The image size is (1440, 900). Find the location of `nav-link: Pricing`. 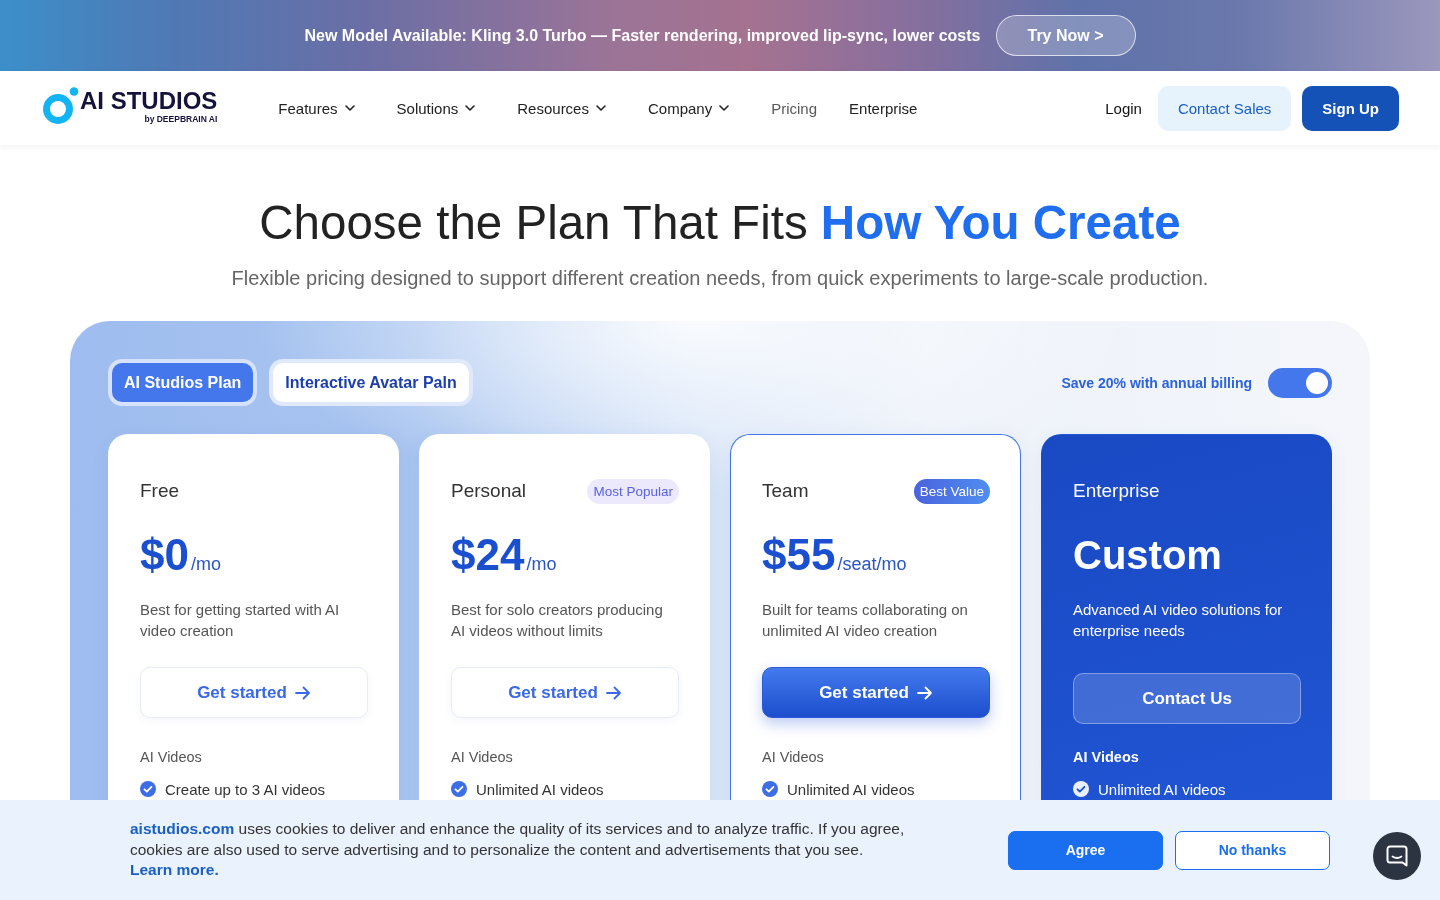

nav-link: Pricing is located at coordinates (794, 108).